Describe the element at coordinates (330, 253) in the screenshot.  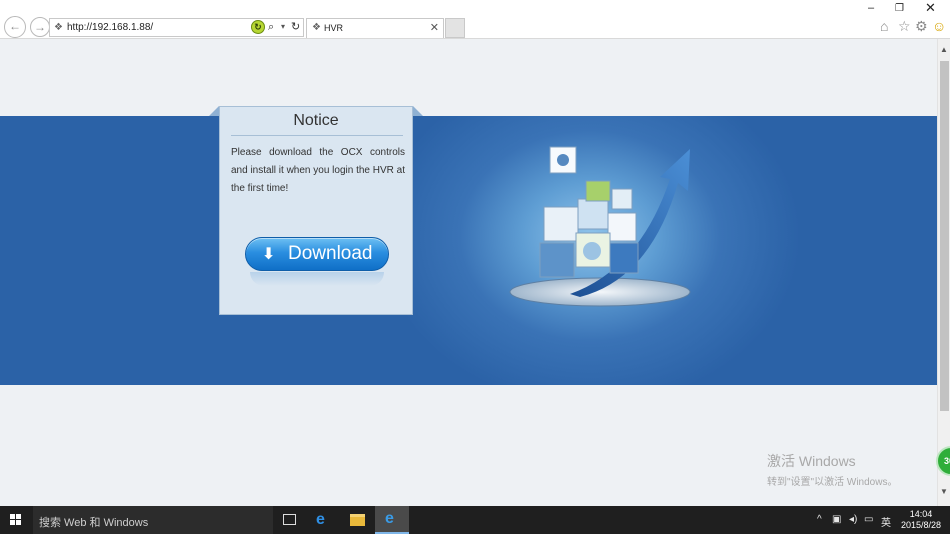
I see `download-label: Download` at that location.